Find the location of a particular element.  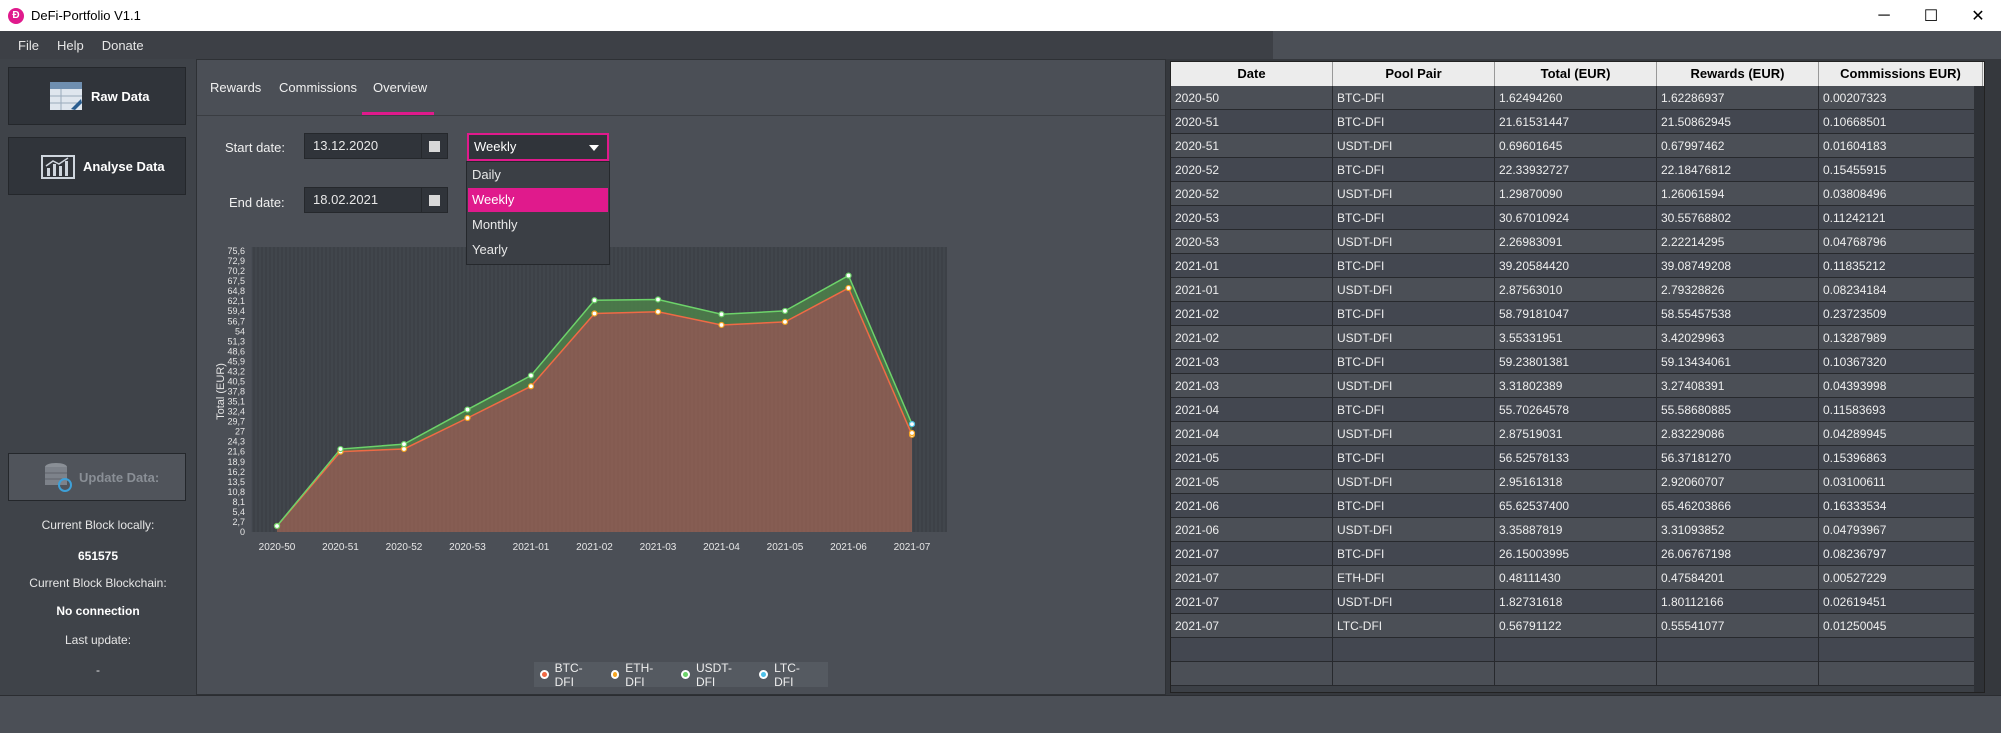

table-cell: 22.18476812 is located at coordinates (1738, 170).